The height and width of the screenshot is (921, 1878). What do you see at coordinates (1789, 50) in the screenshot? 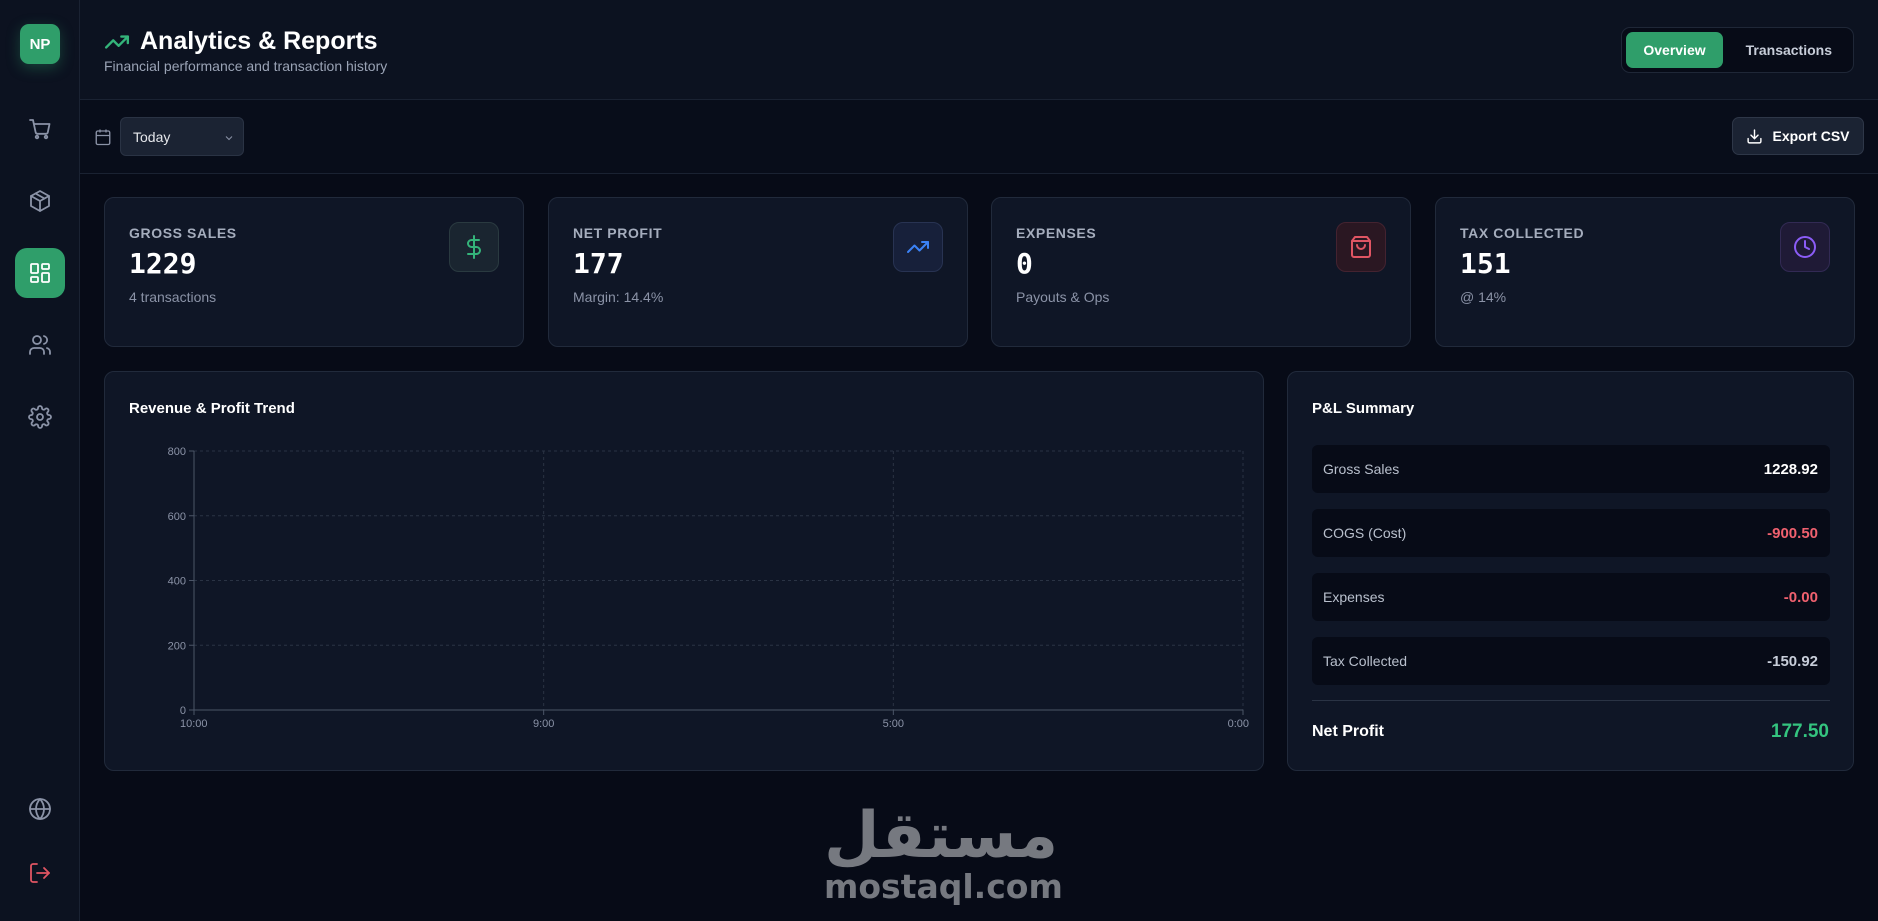
I see `tab-transactions: Transactions` at bounding box center [1789, 50].